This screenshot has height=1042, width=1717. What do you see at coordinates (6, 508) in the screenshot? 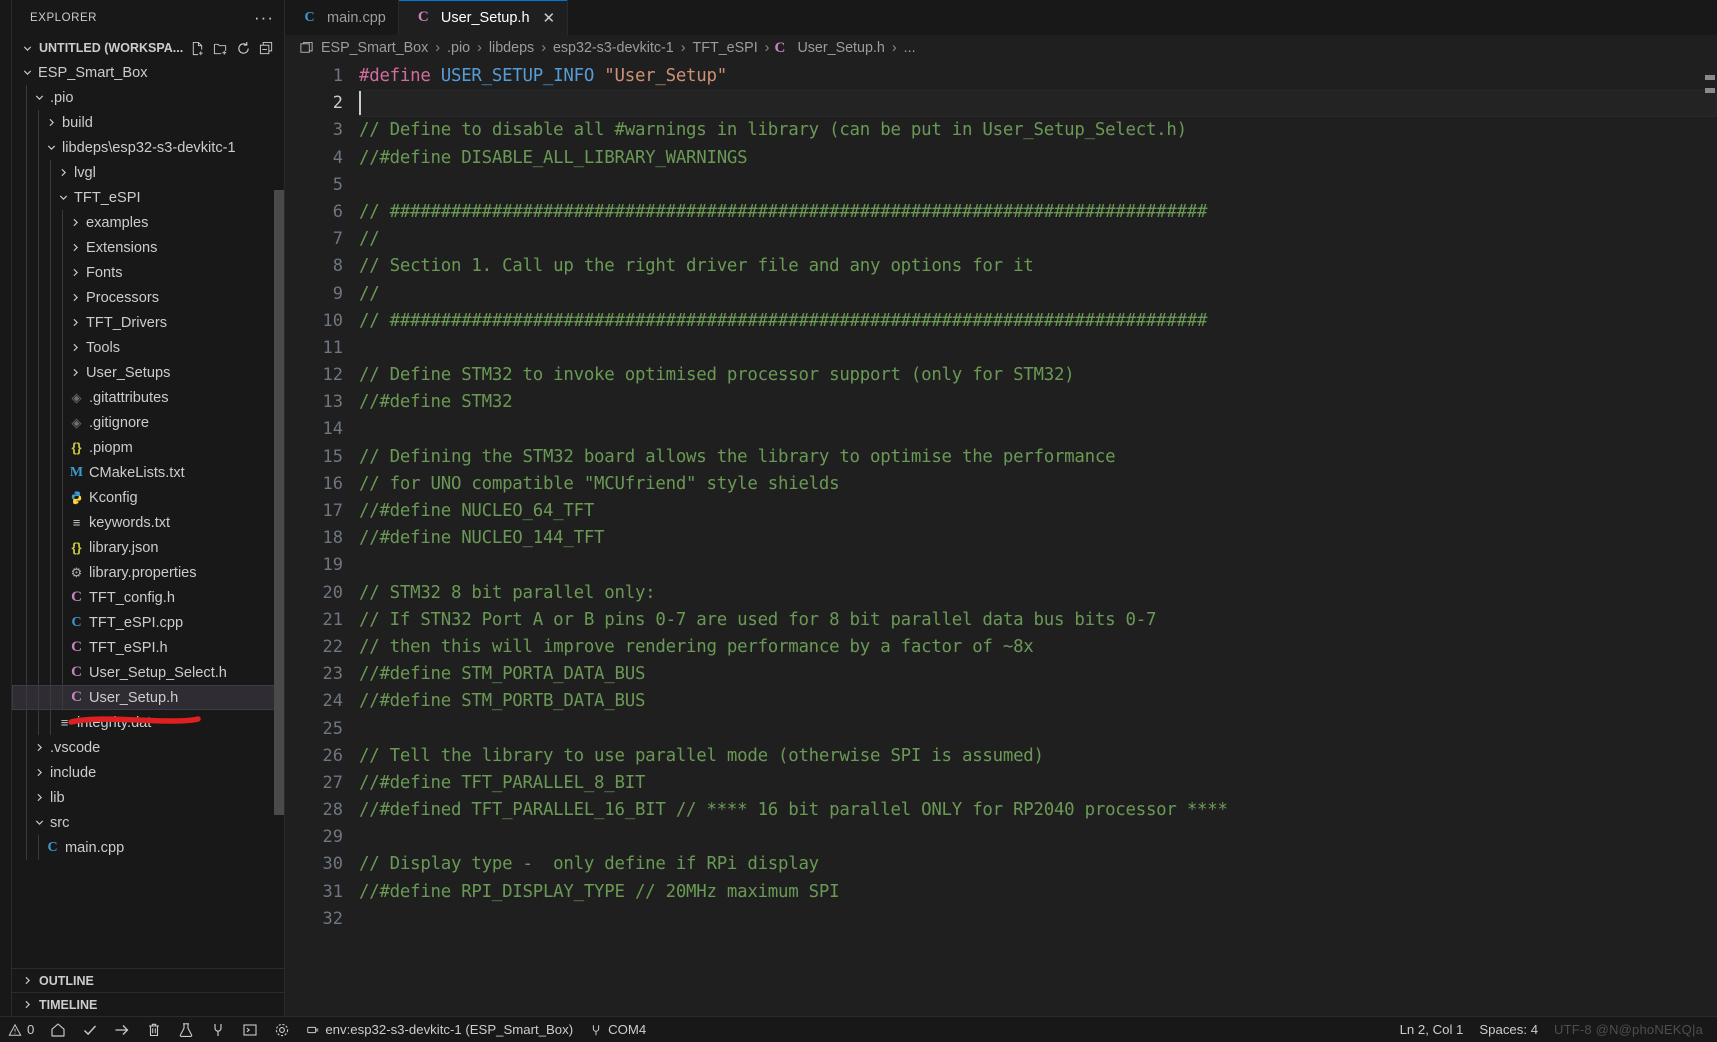
I see `activity-bar` at bounding box center [6, 508].